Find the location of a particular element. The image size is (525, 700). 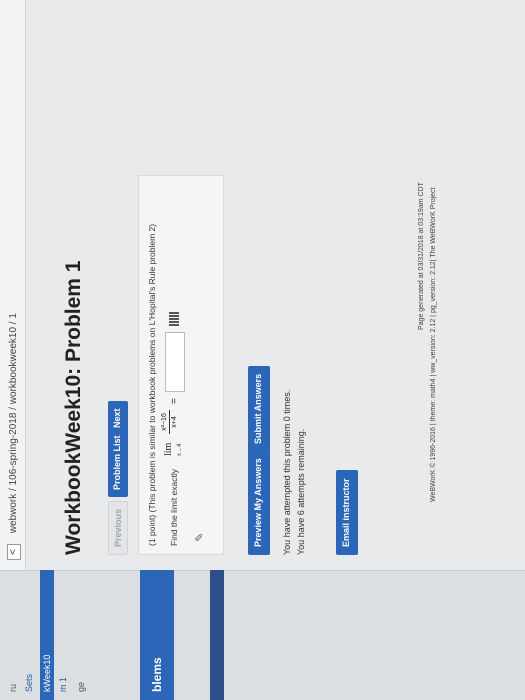

page-title: WorkbookWeek10: Problem 1 is located at coordinates (73, 407).